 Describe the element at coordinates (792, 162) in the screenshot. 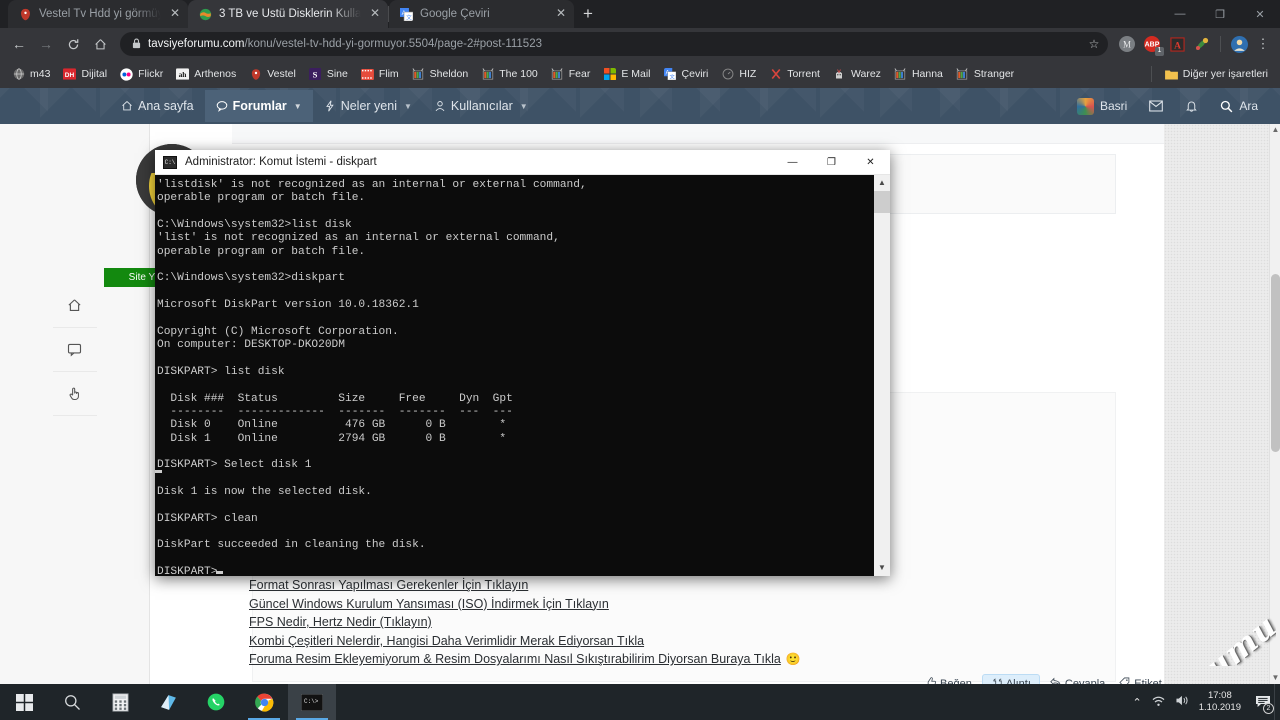

I see `cmd-minimize-button: —` at that location.